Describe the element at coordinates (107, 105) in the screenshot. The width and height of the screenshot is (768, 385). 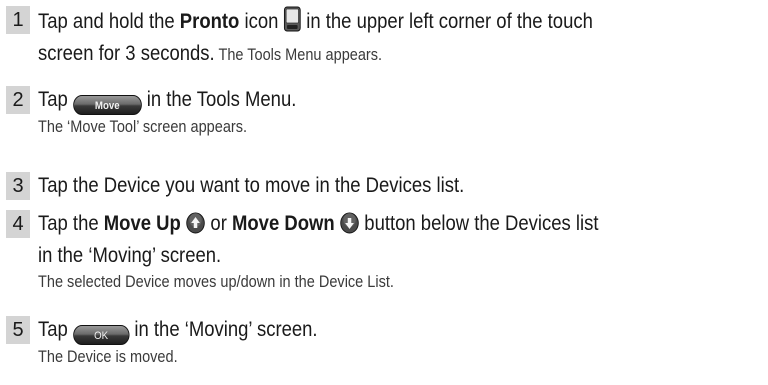
I see `move-button: Move` at that location.